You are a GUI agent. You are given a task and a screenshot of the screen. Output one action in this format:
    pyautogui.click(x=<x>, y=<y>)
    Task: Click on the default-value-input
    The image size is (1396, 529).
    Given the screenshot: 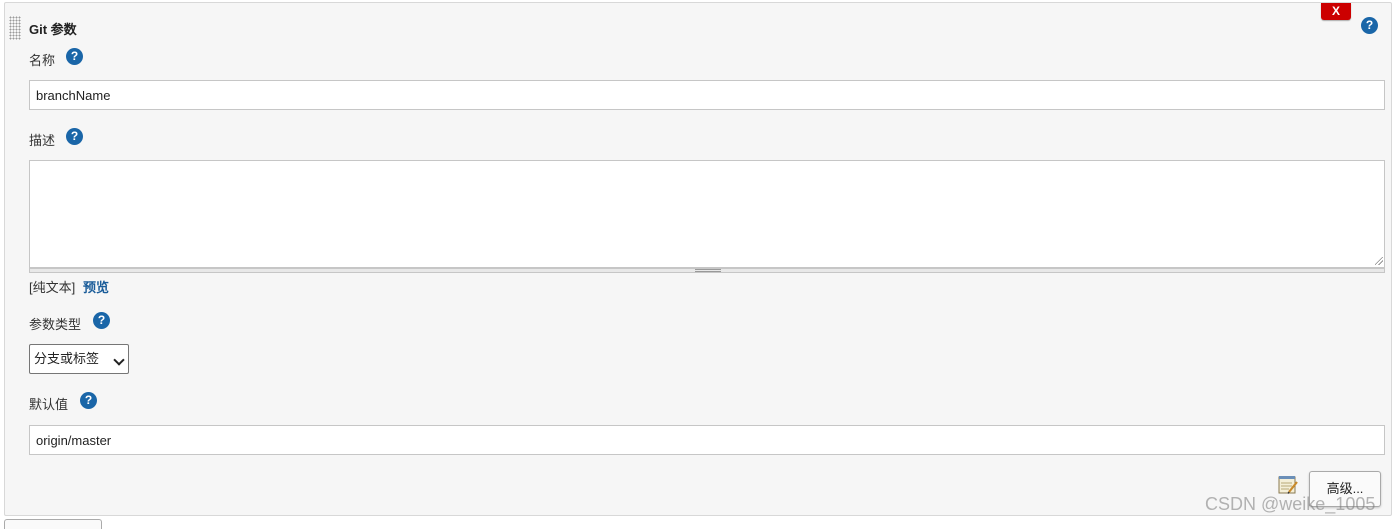 What is the action you would take?
    pyautogui.click(x=707, y=440)
    